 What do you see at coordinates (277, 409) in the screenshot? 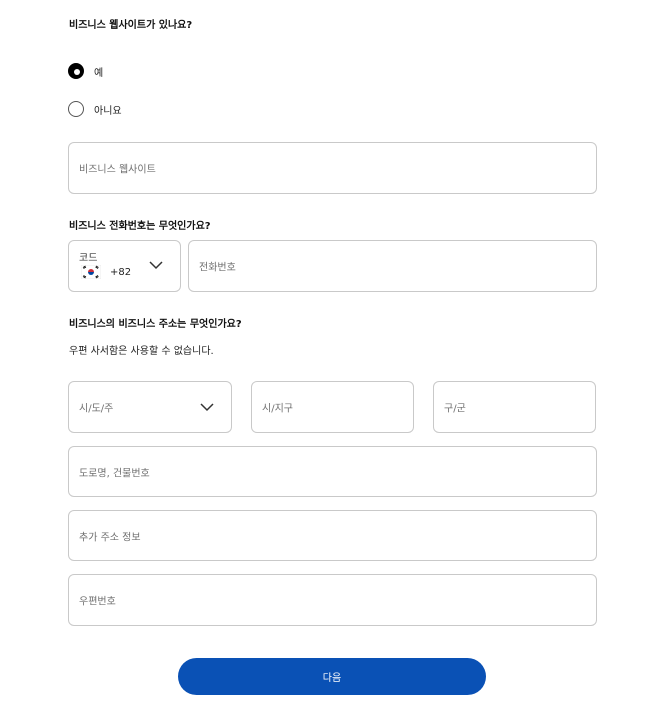
I see `city-placeholder: 시/지구` at bounding box center [277, 409].